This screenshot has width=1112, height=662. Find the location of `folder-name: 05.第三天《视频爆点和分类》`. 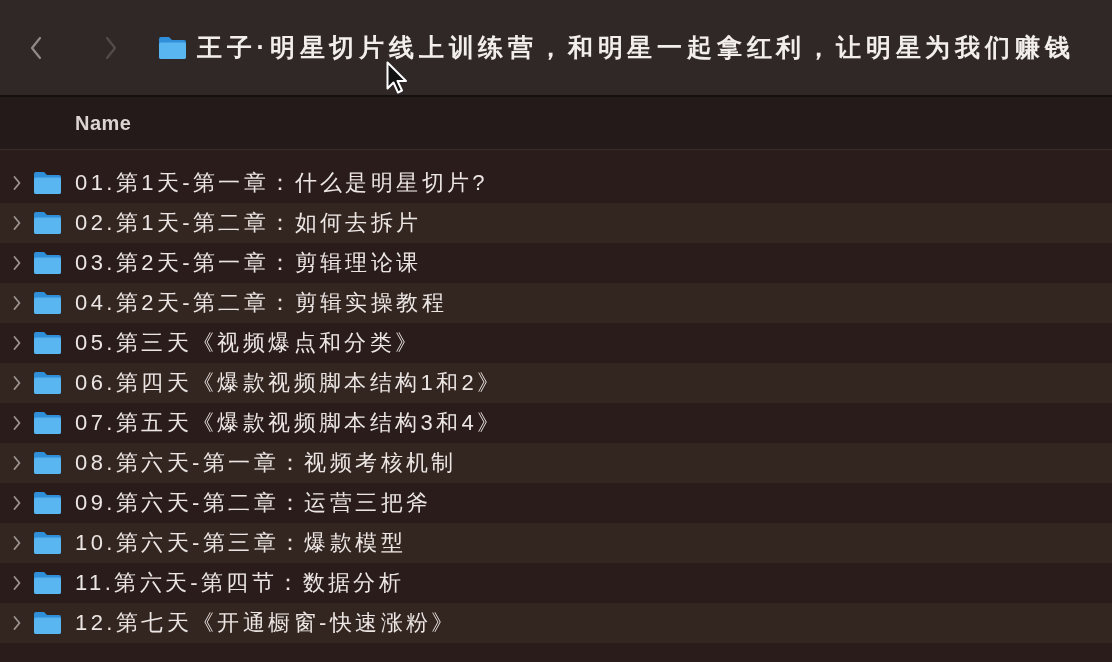

folder-name: 05.第三天《视频爆点和分类》 is located at coordinates (248, 343).